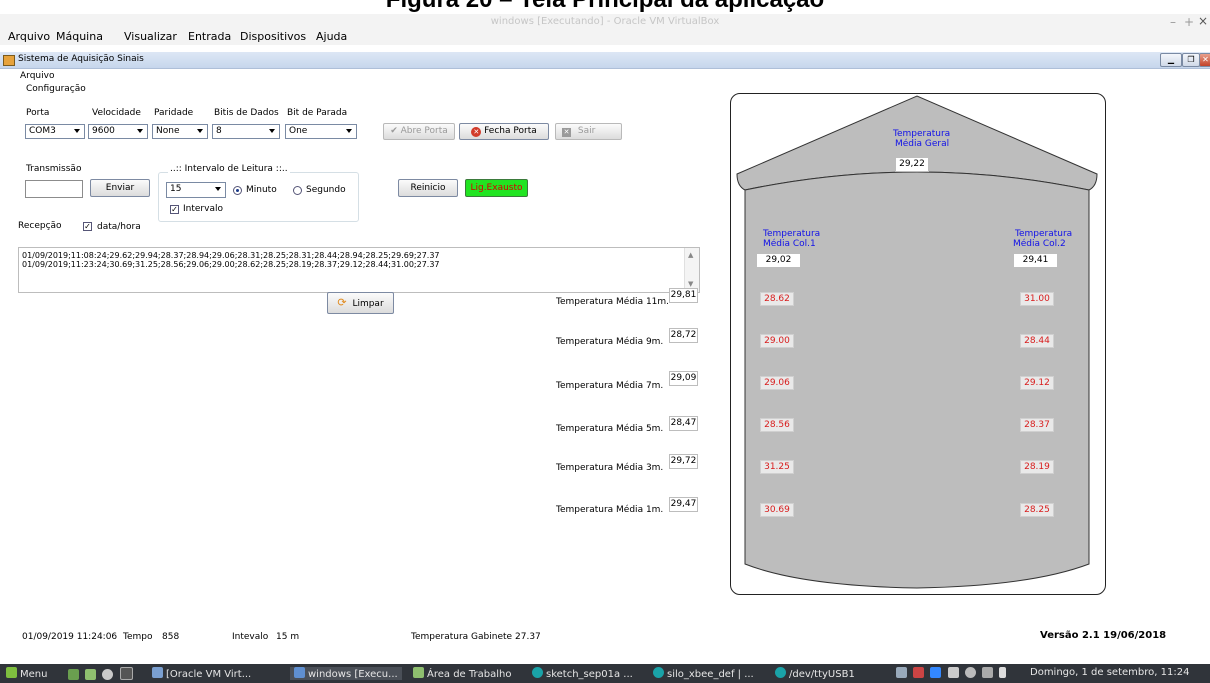  I want to click on taskbar-menu-button: Menu, so click(26, 673).